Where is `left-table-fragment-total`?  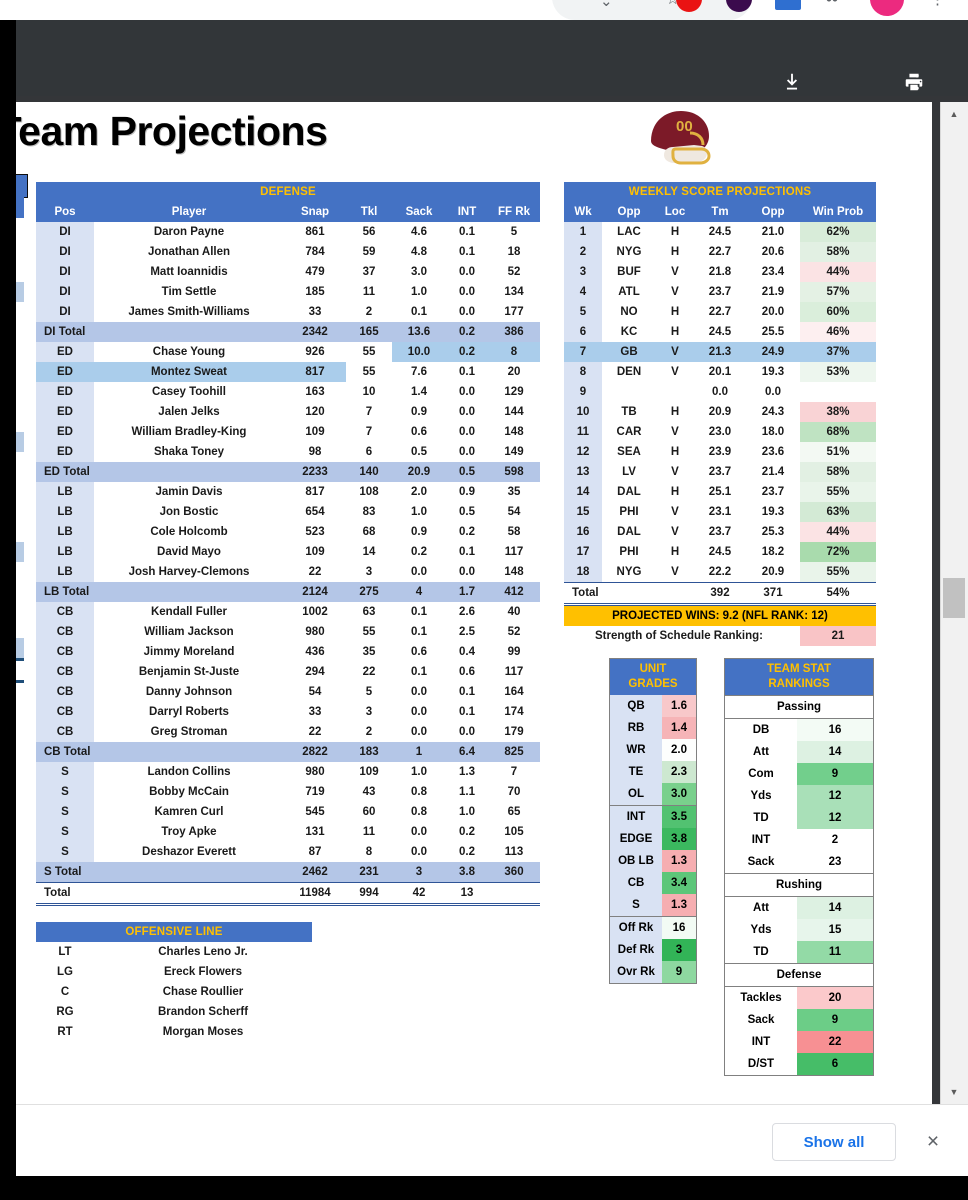
left-table-fragment-total is located at coordinates (20, 681).